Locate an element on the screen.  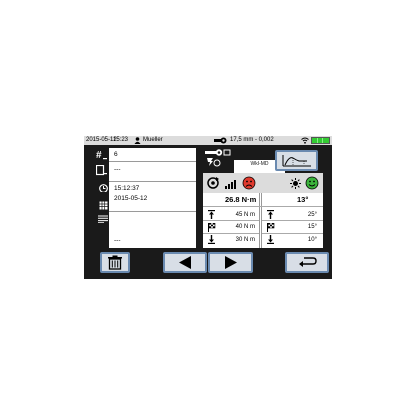
calendar-icon is located at coordinates (103, 205).